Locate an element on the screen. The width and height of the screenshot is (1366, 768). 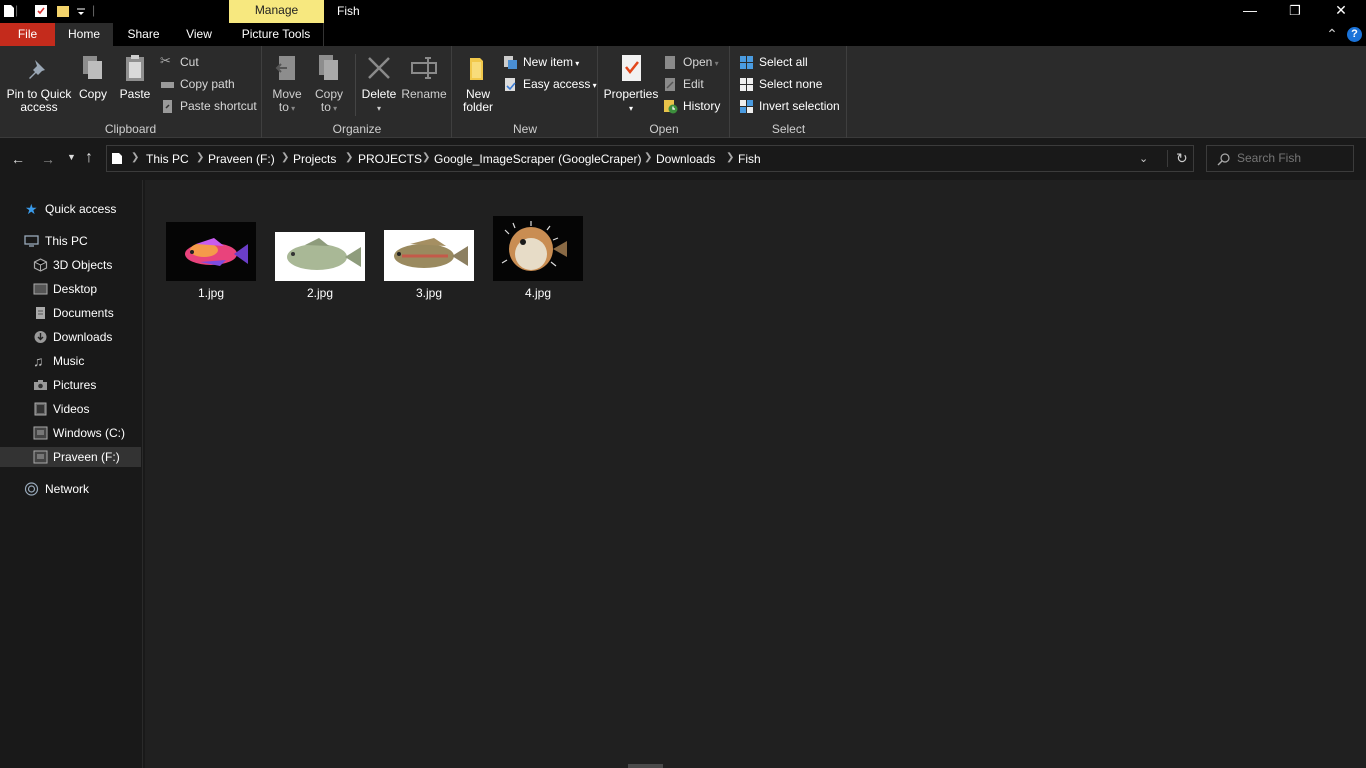
open-group-label: Open is located at coordinates (664, 129).